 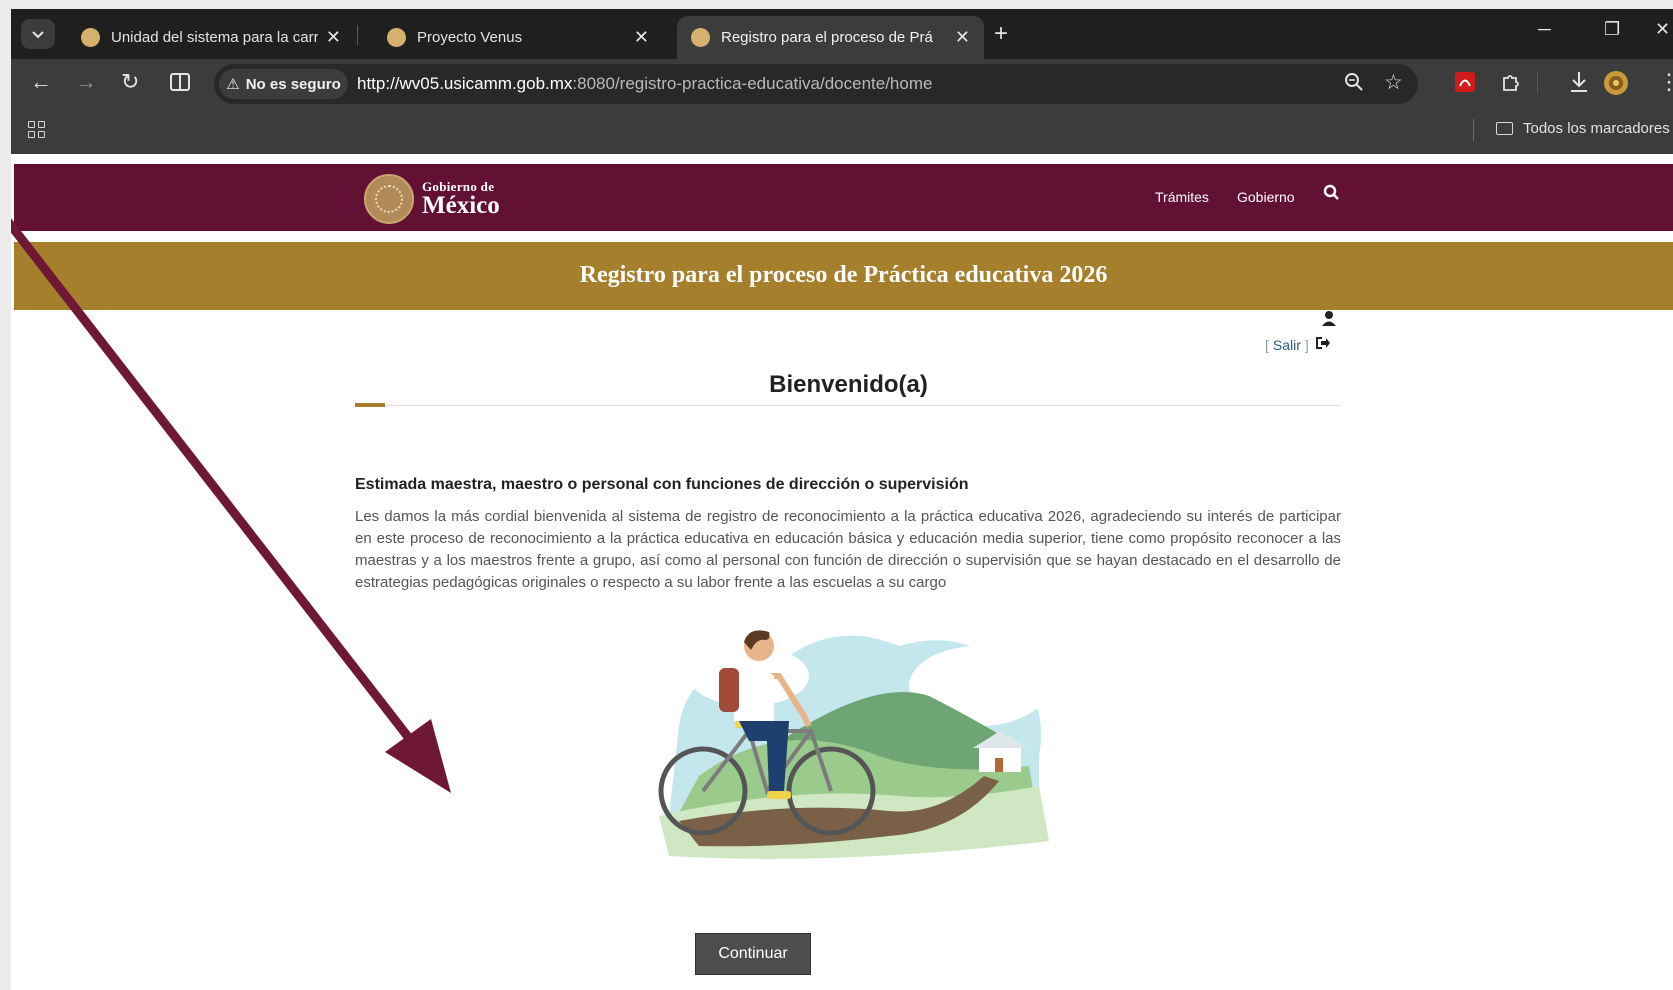 What do you see at coordinates (1504, 128) in the screenshot?
I see `folder-icon` at bounding box center [1504, 128].